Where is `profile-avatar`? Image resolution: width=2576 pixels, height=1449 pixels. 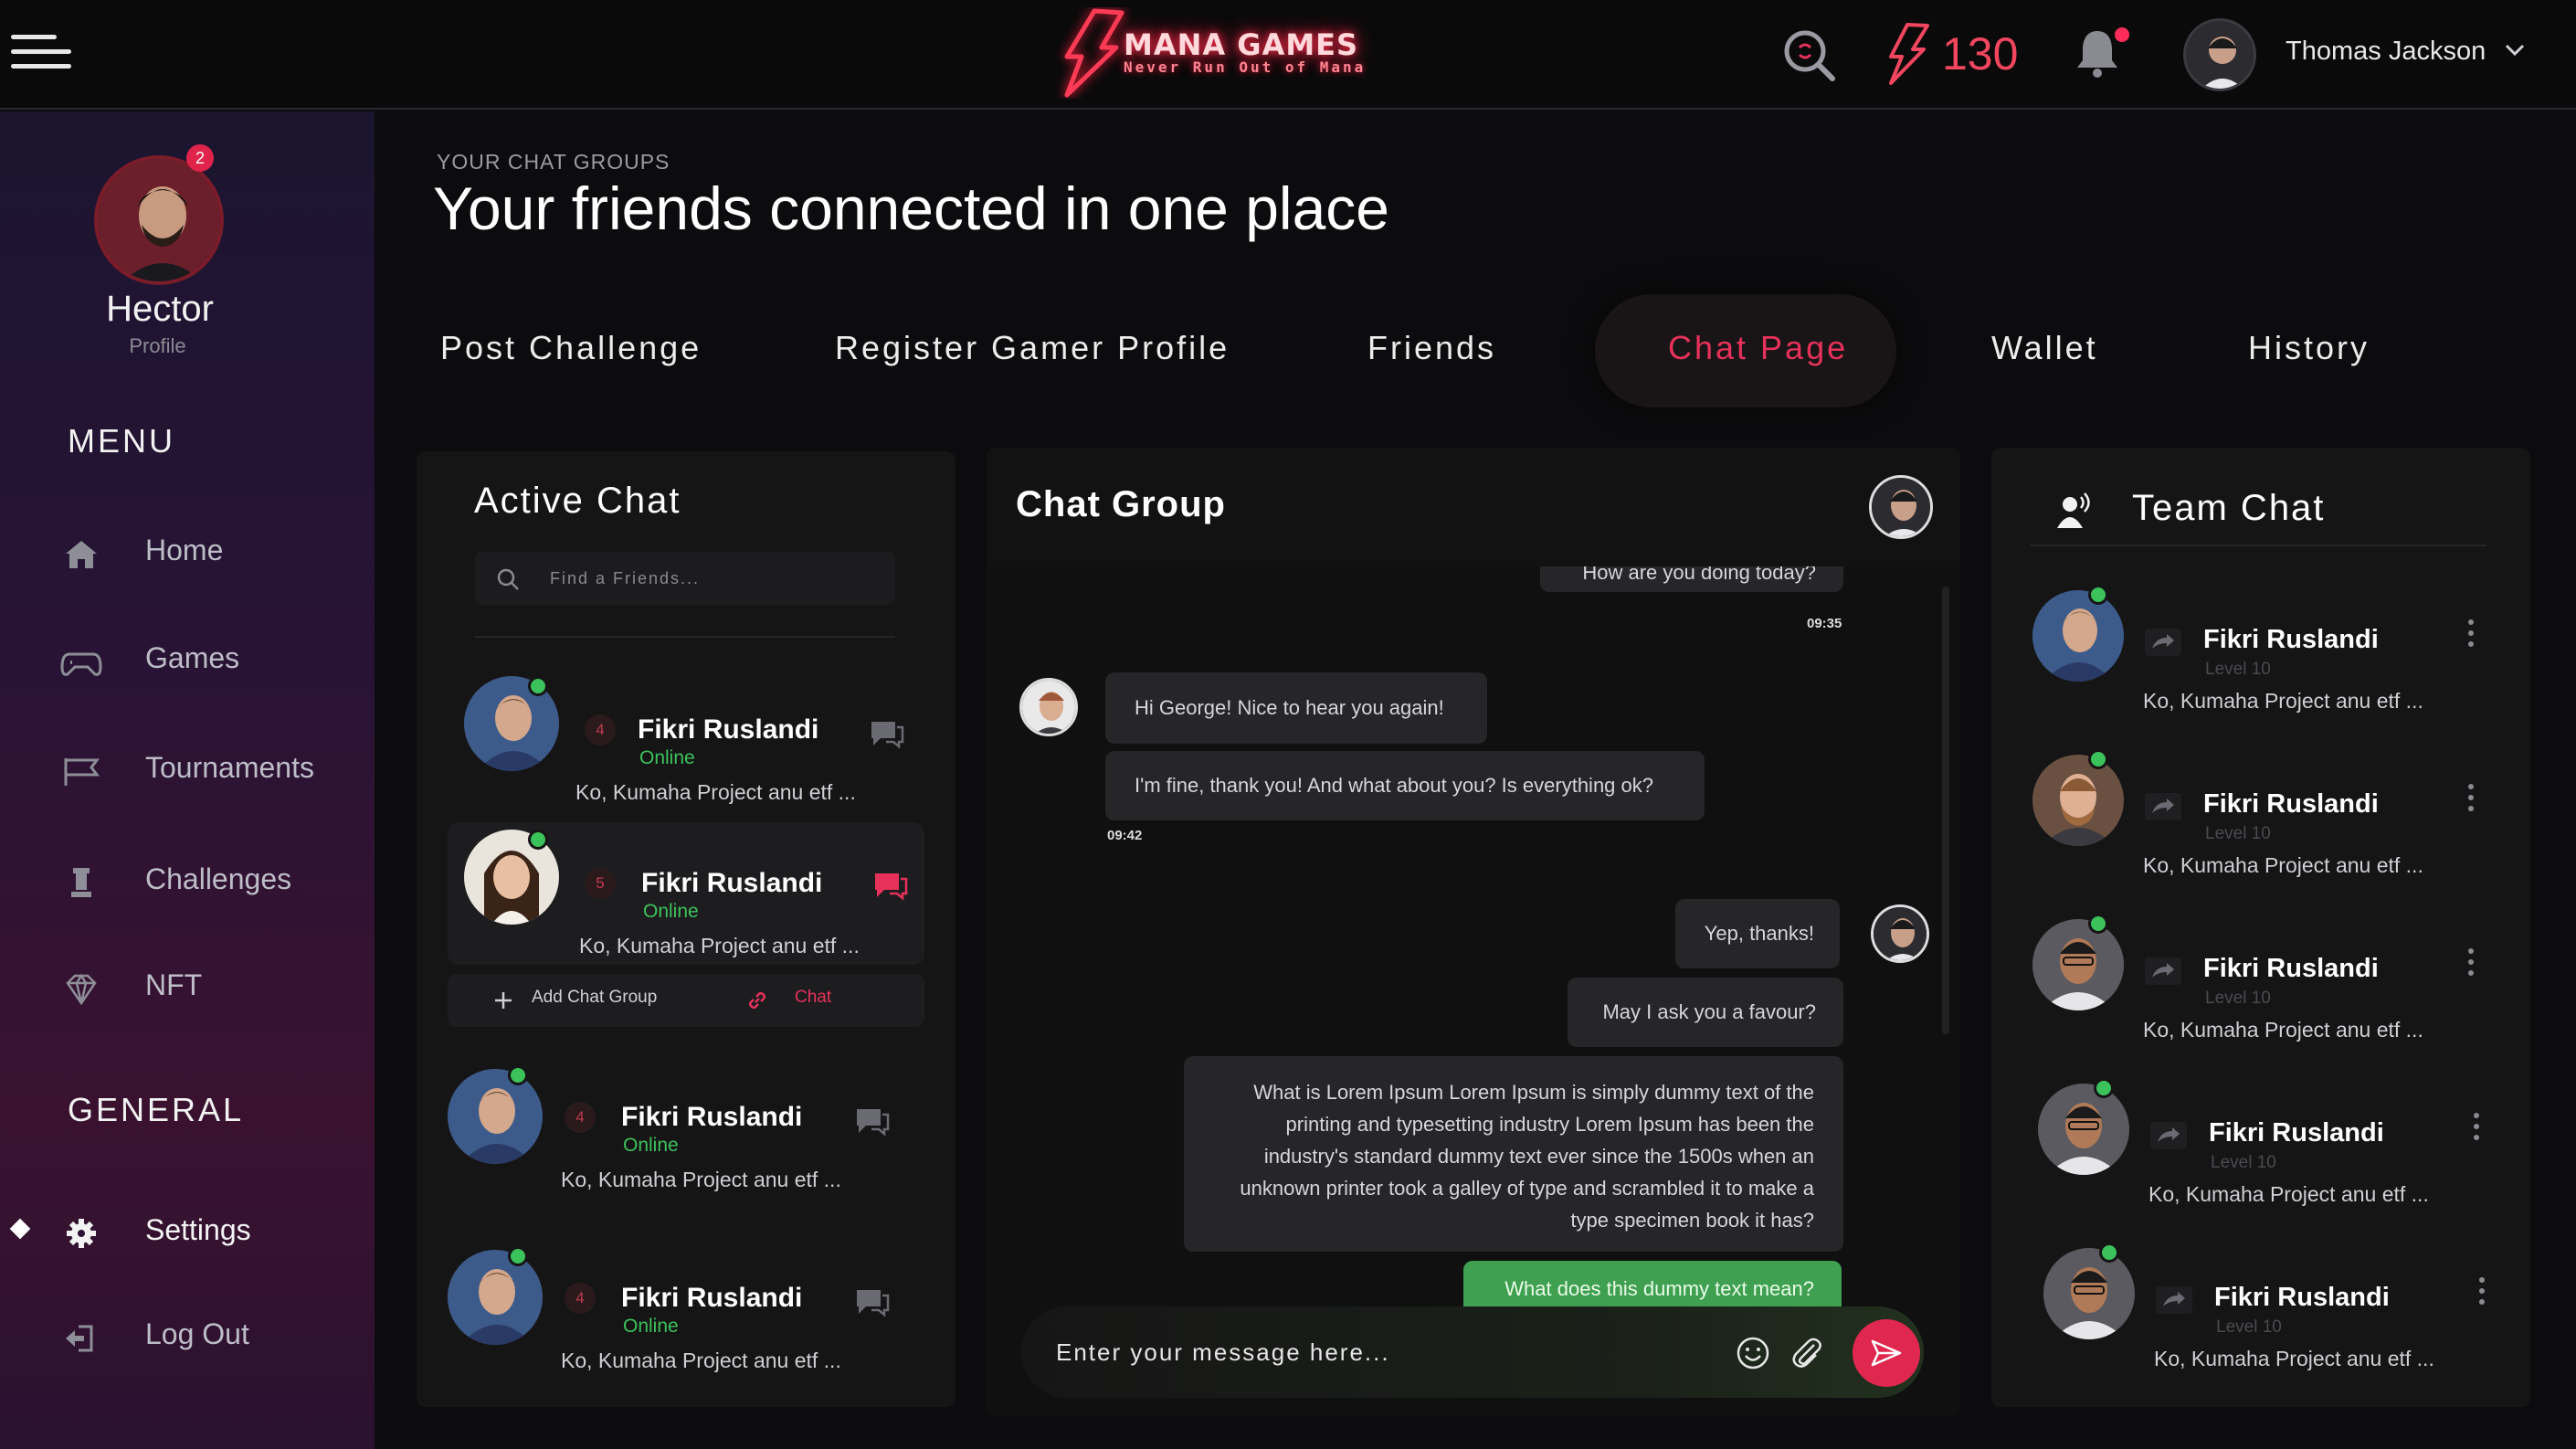 profile-avatar is located at coordinates (159, 220).